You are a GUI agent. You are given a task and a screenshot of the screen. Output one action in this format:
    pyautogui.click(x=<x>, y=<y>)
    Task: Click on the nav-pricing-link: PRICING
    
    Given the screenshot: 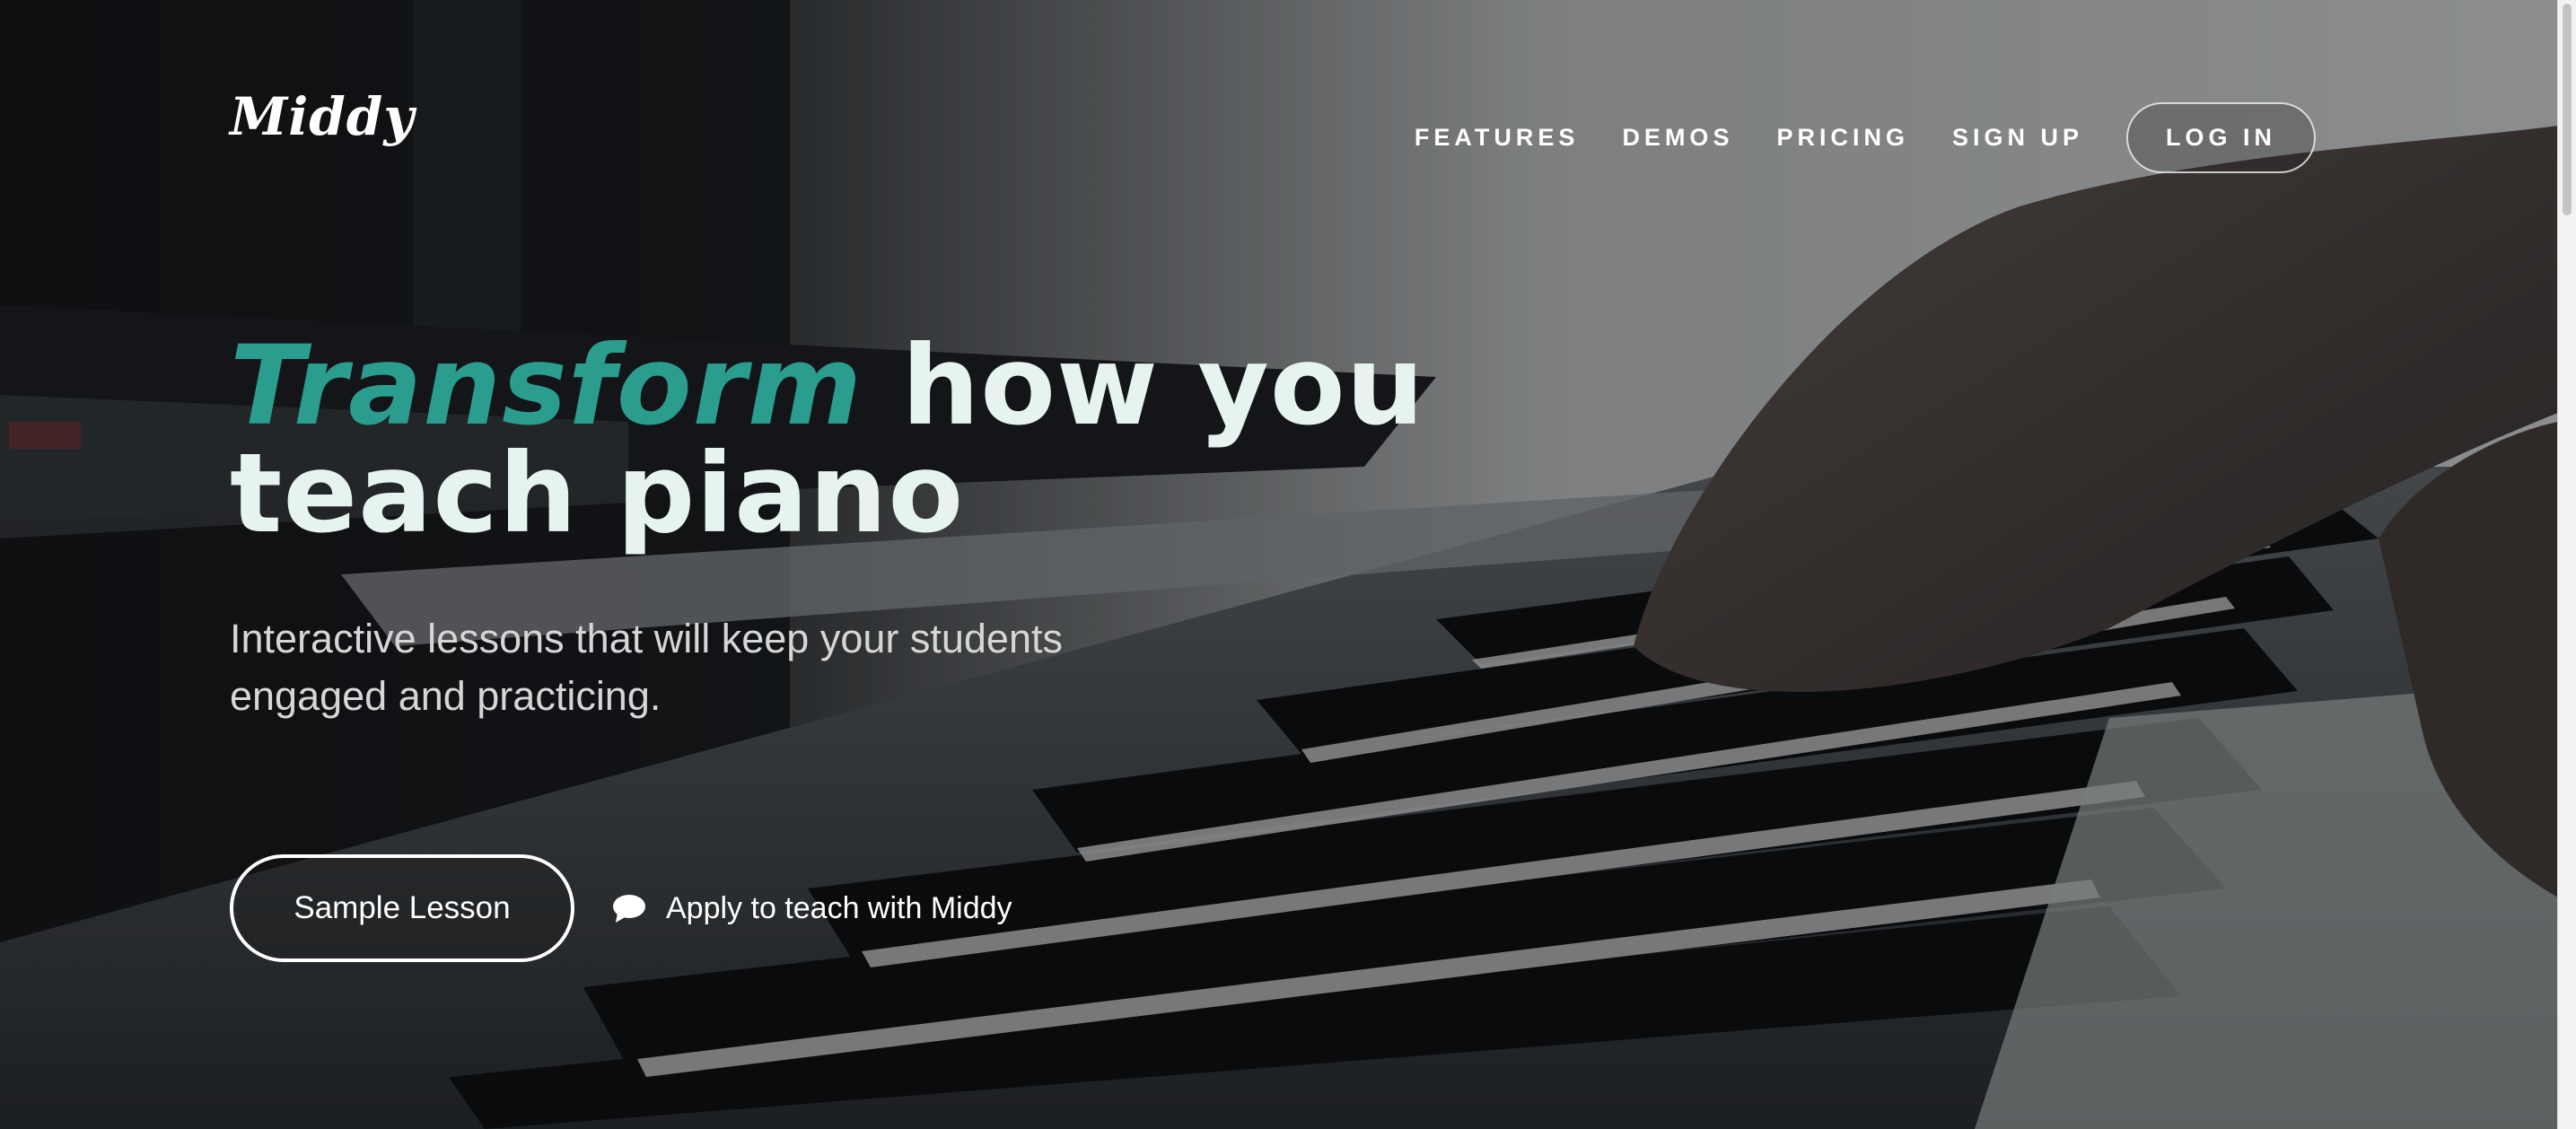 What is the action you would take?
    pyautogui.click(x=1842, y=138)
    